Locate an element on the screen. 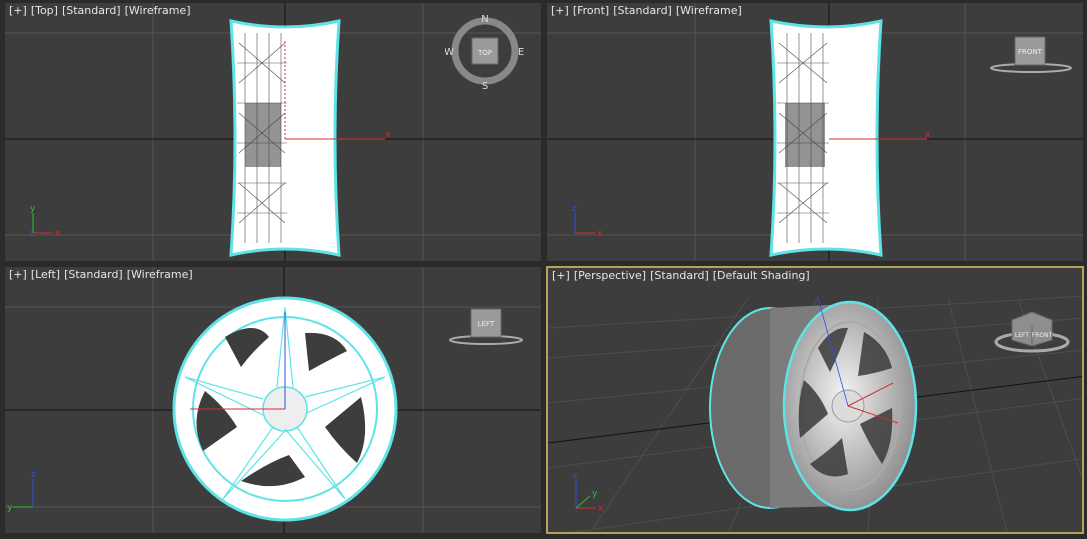 The width and height of the screenshot is (1087, 539). top-view-menu: [Top] is located at coordinates (44, 10).